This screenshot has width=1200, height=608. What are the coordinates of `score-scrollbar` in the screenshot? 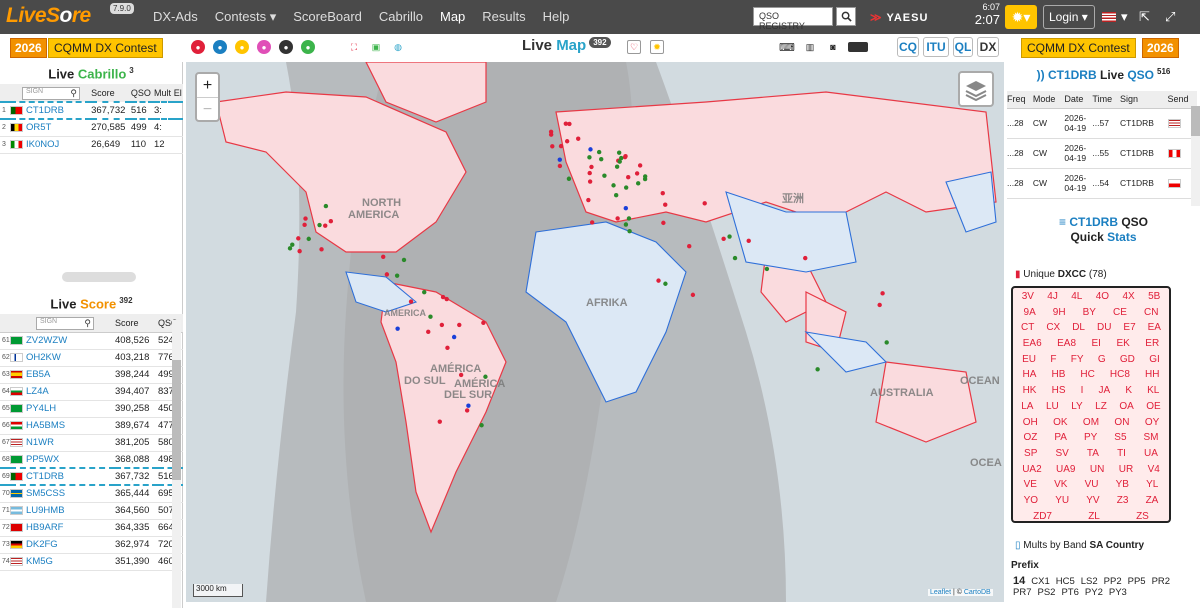 It's located at (176, 464).